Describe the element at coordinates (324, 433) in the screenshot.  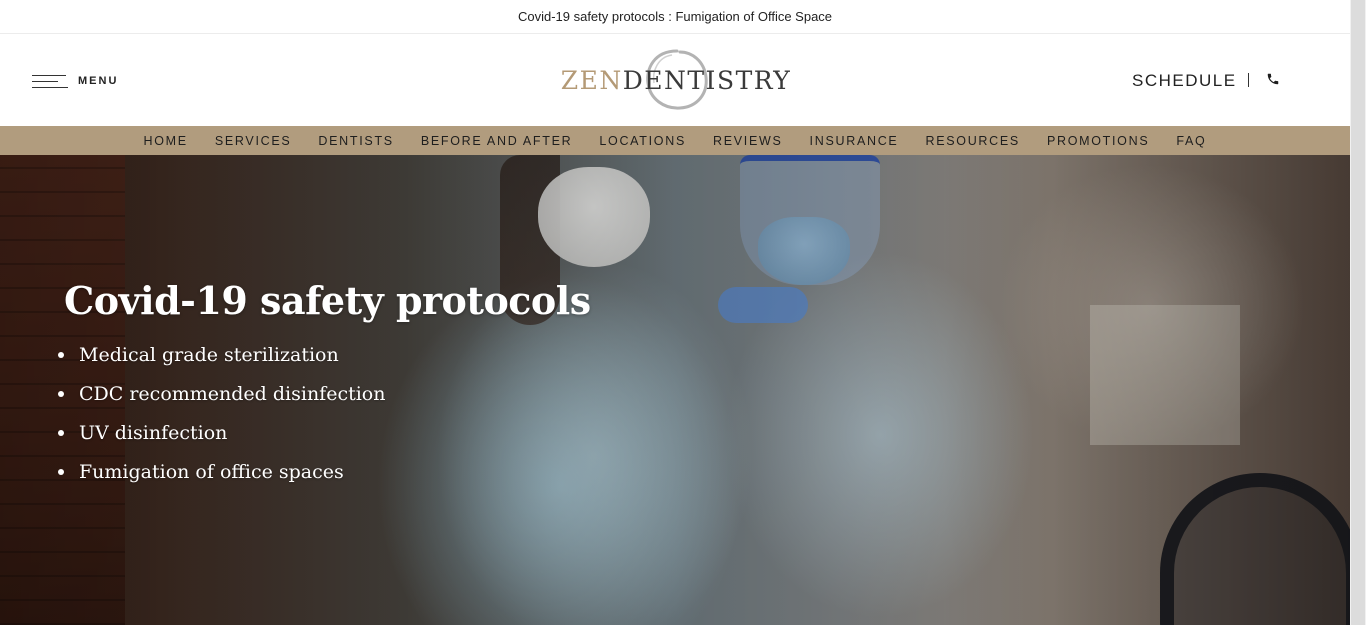
I see `list-item: UV disinfection` at that location.